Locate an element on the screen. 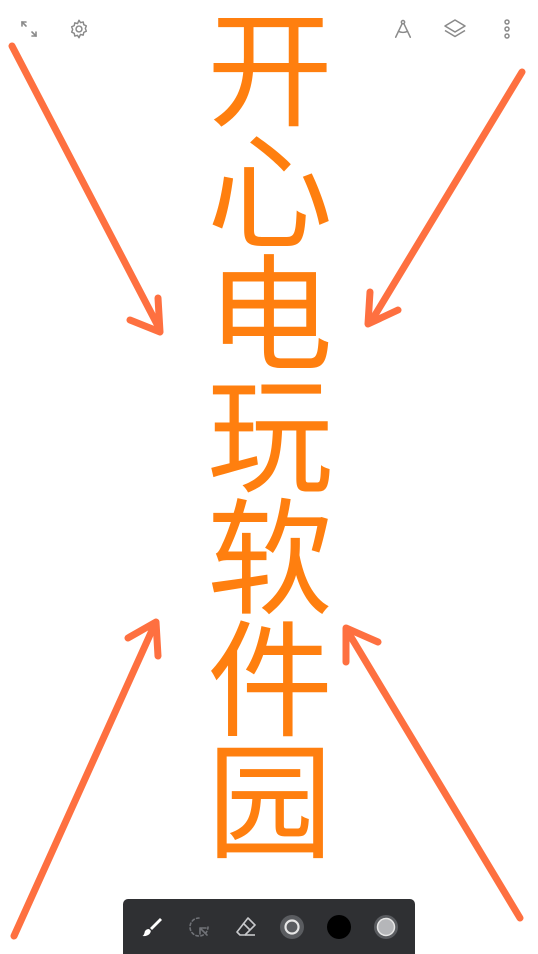  canvas-char: 开 is located at coordinates (270, 73).